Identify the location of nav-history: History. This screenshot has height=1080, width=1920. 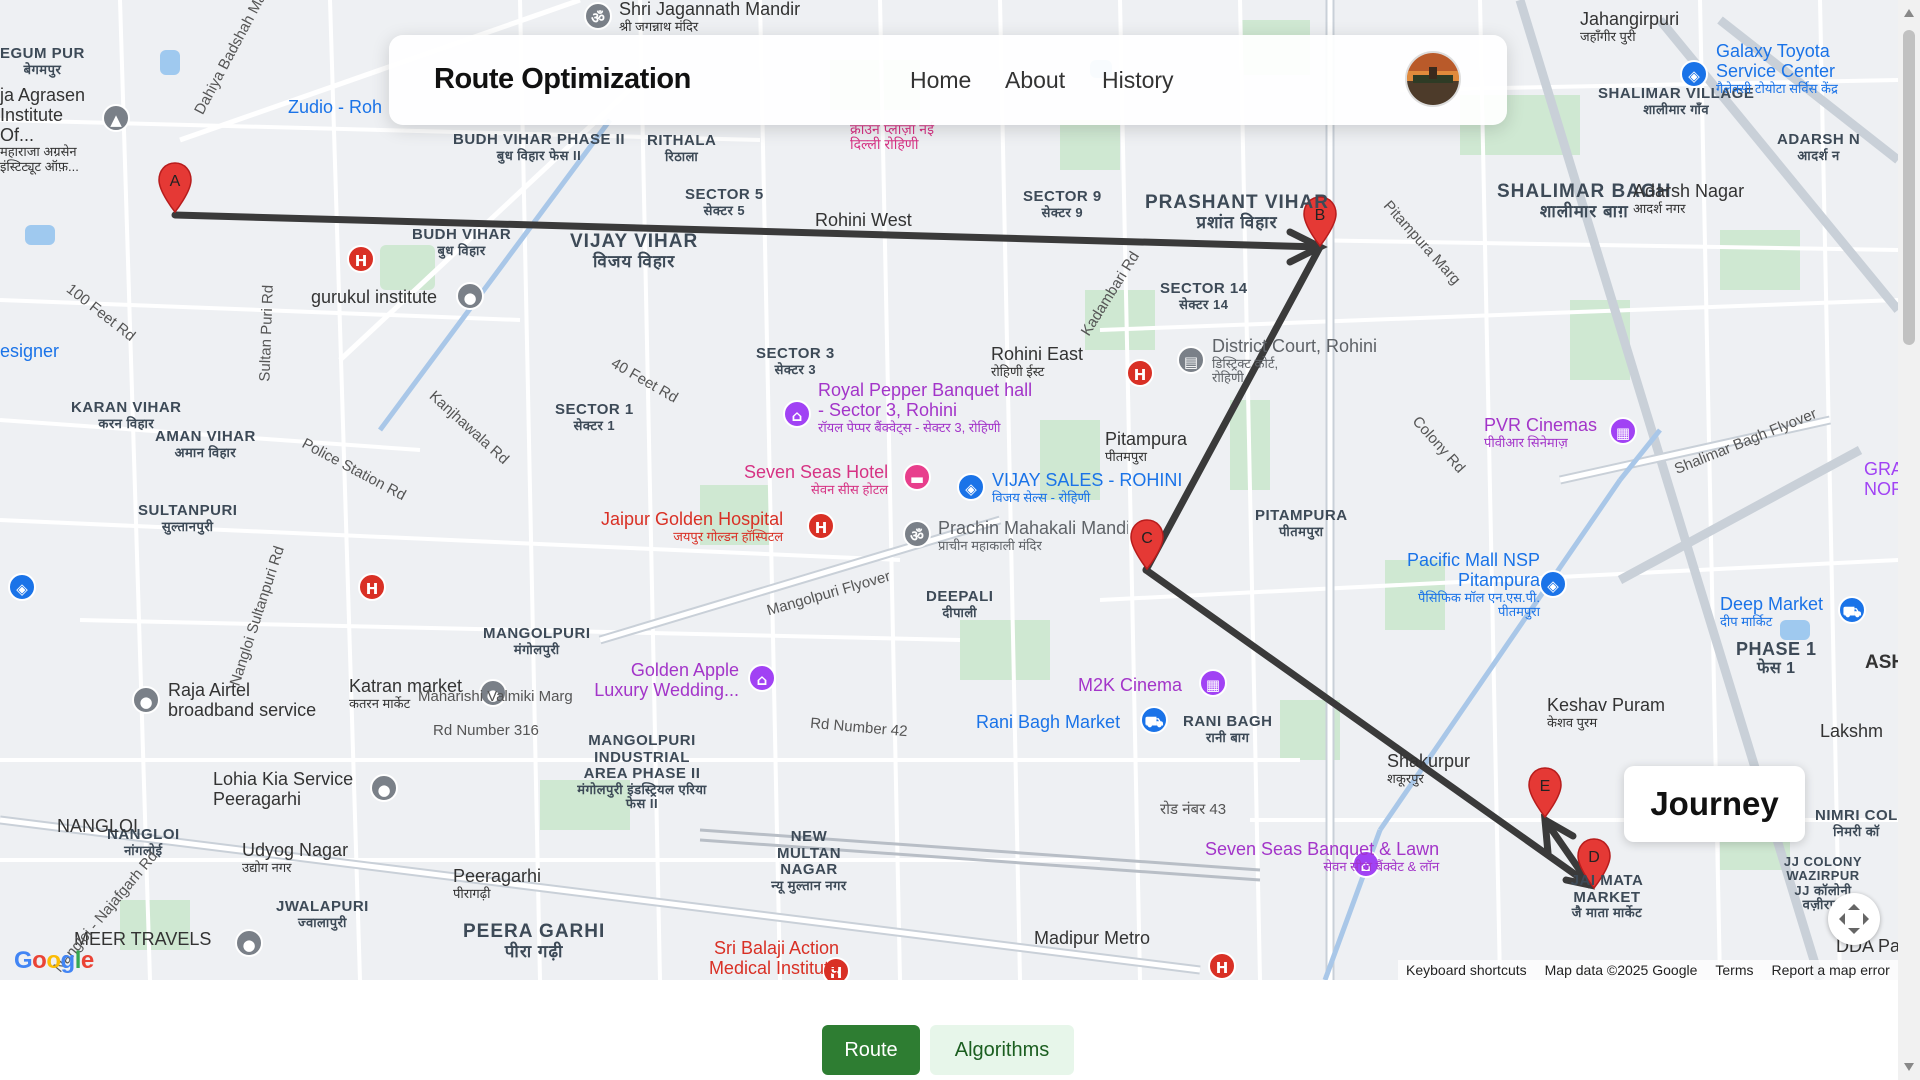
(1138, 80).